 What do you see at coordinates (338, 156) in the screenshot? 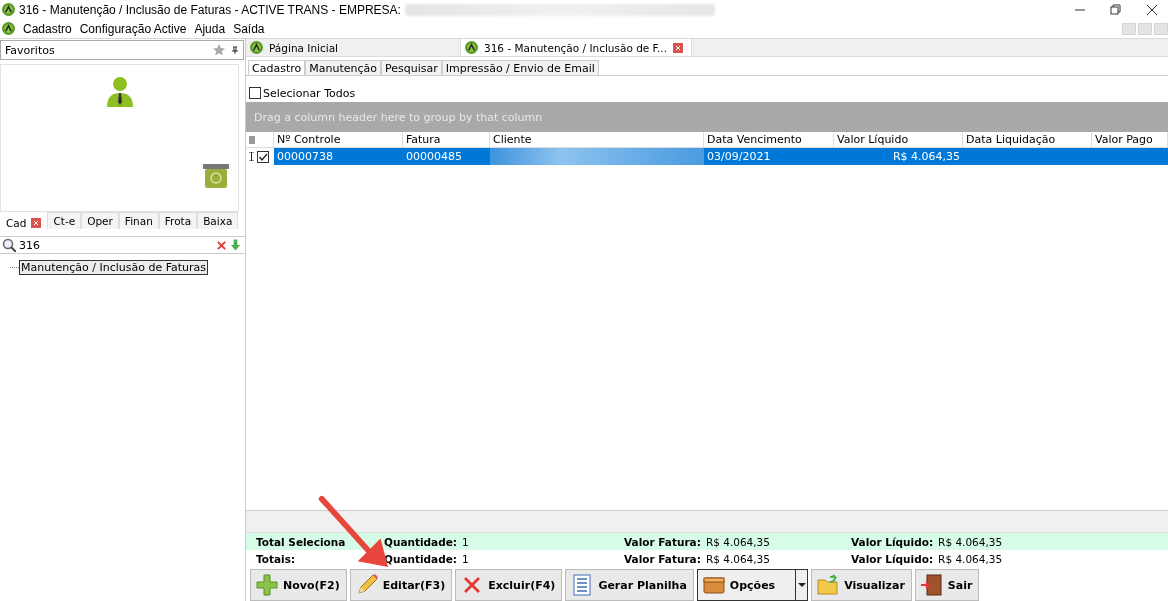
I see `table-cell: 00000738` at bounding box center [338, 156].